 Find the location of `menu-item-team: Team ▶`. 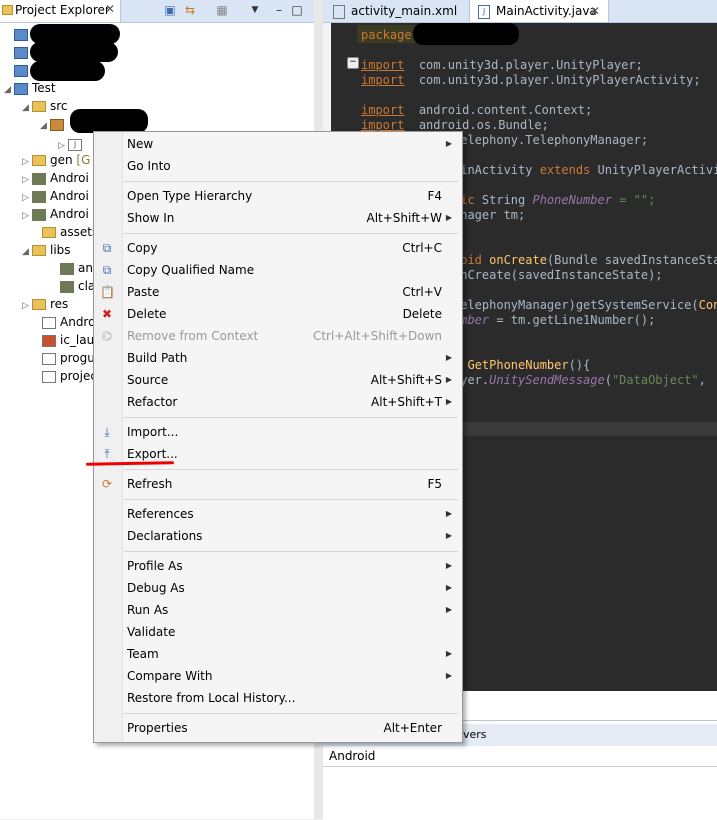

menu-item-team: Team ▶ is located at coordinates (278, 654).